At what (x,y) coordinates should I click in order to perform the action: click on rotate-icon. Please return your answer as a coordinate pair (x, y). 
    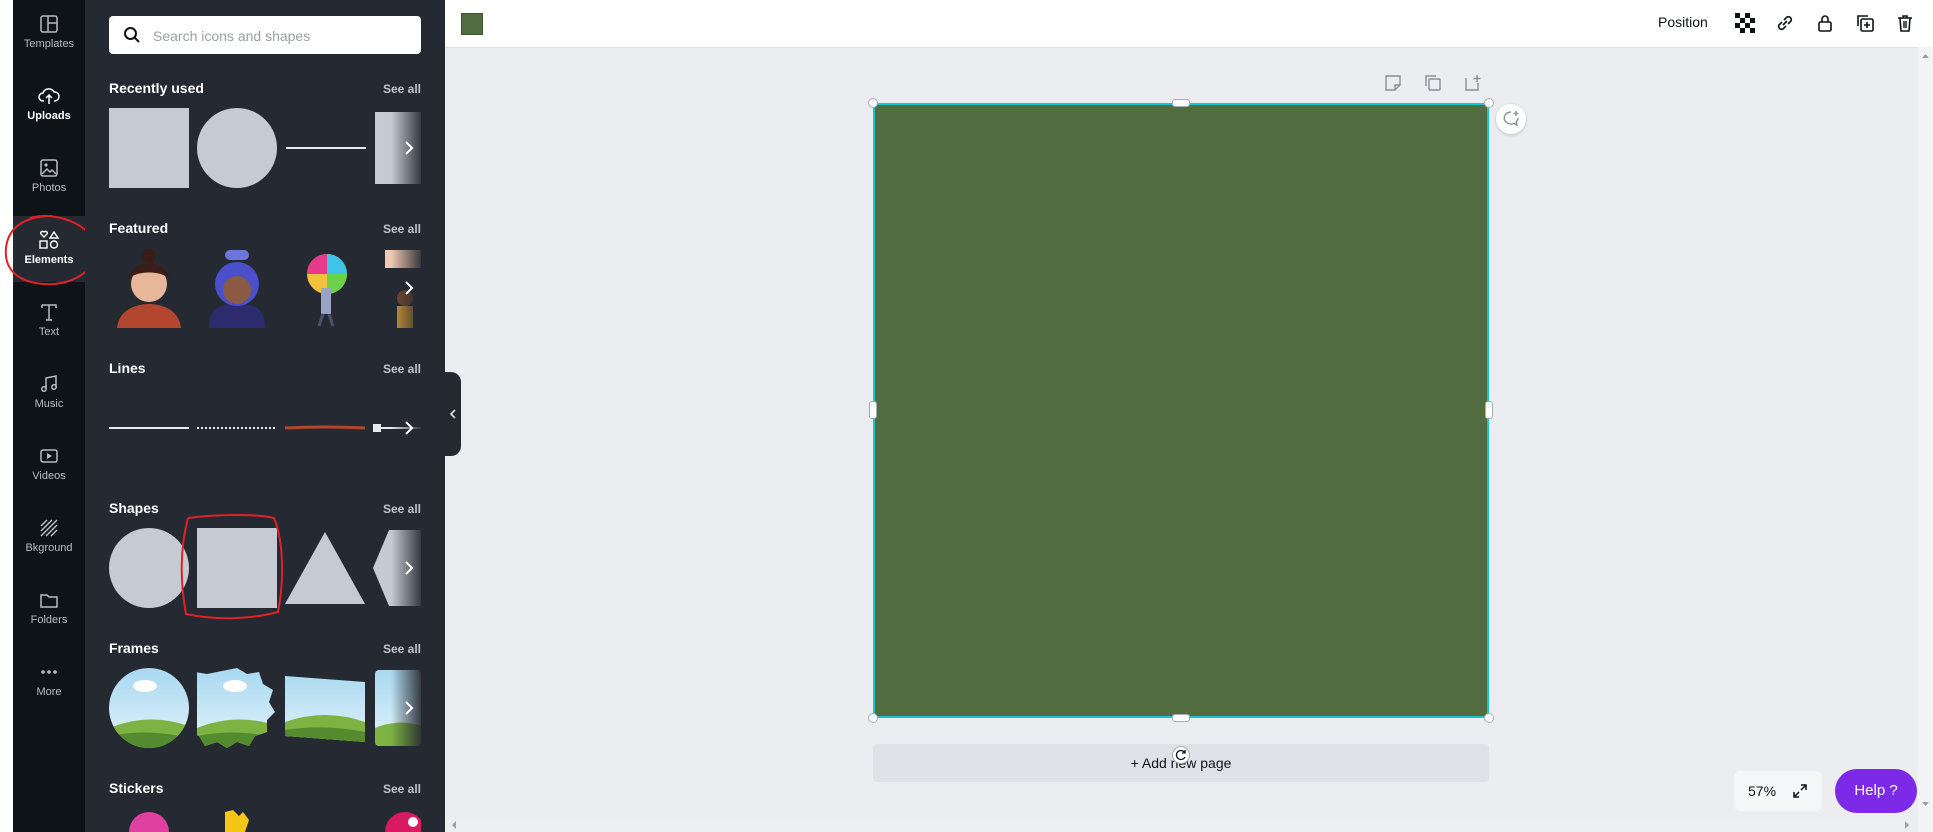
    Looking at the image, I should click on (1180, 755).